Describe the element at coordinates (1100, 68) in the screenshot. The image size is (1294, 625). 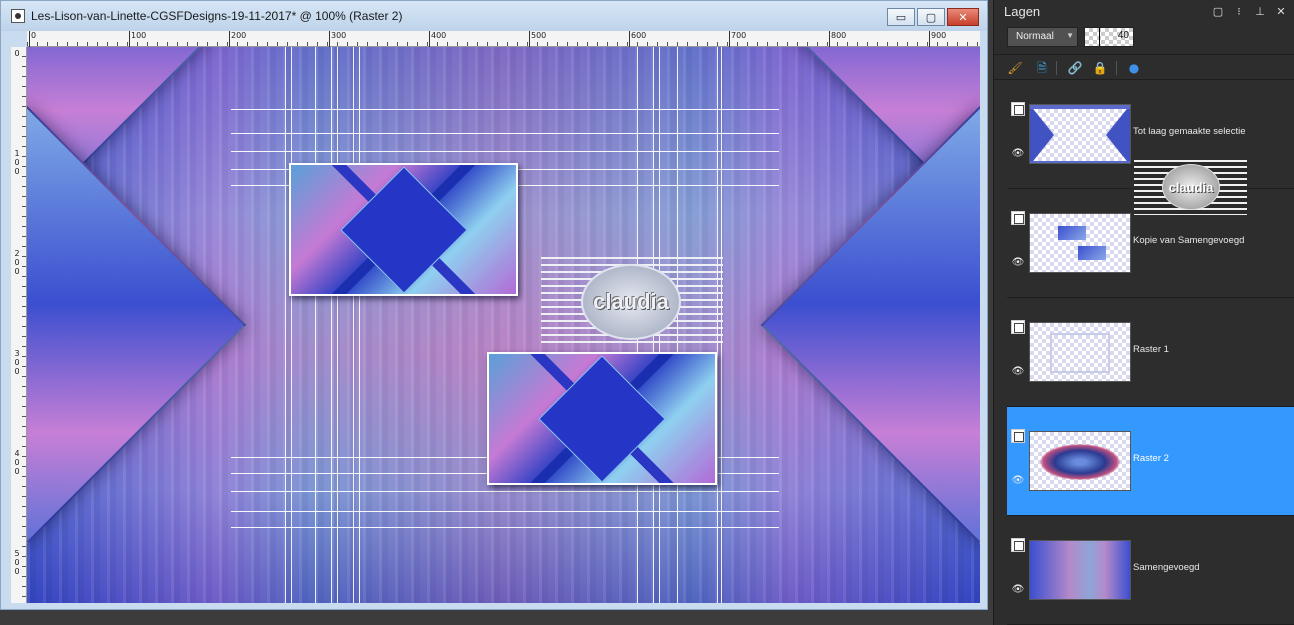
I see `lock-icon: 🔒` at that location.